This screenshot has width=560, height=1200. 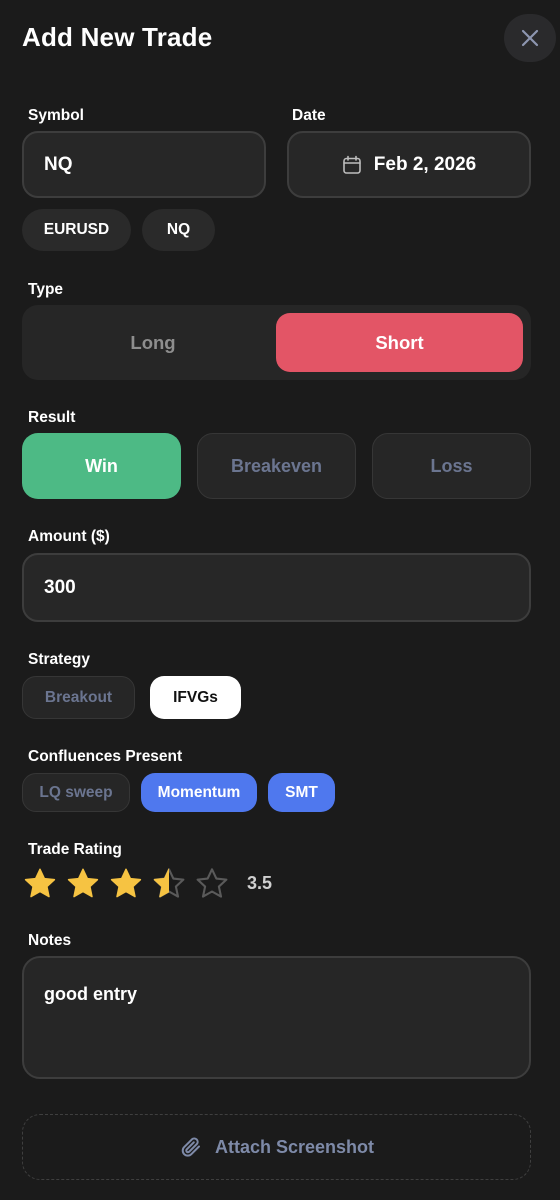 What do you see at coordinates (351, 164) in the screenshot?
I see `calendar-icon` at bounding box center [351, 164].